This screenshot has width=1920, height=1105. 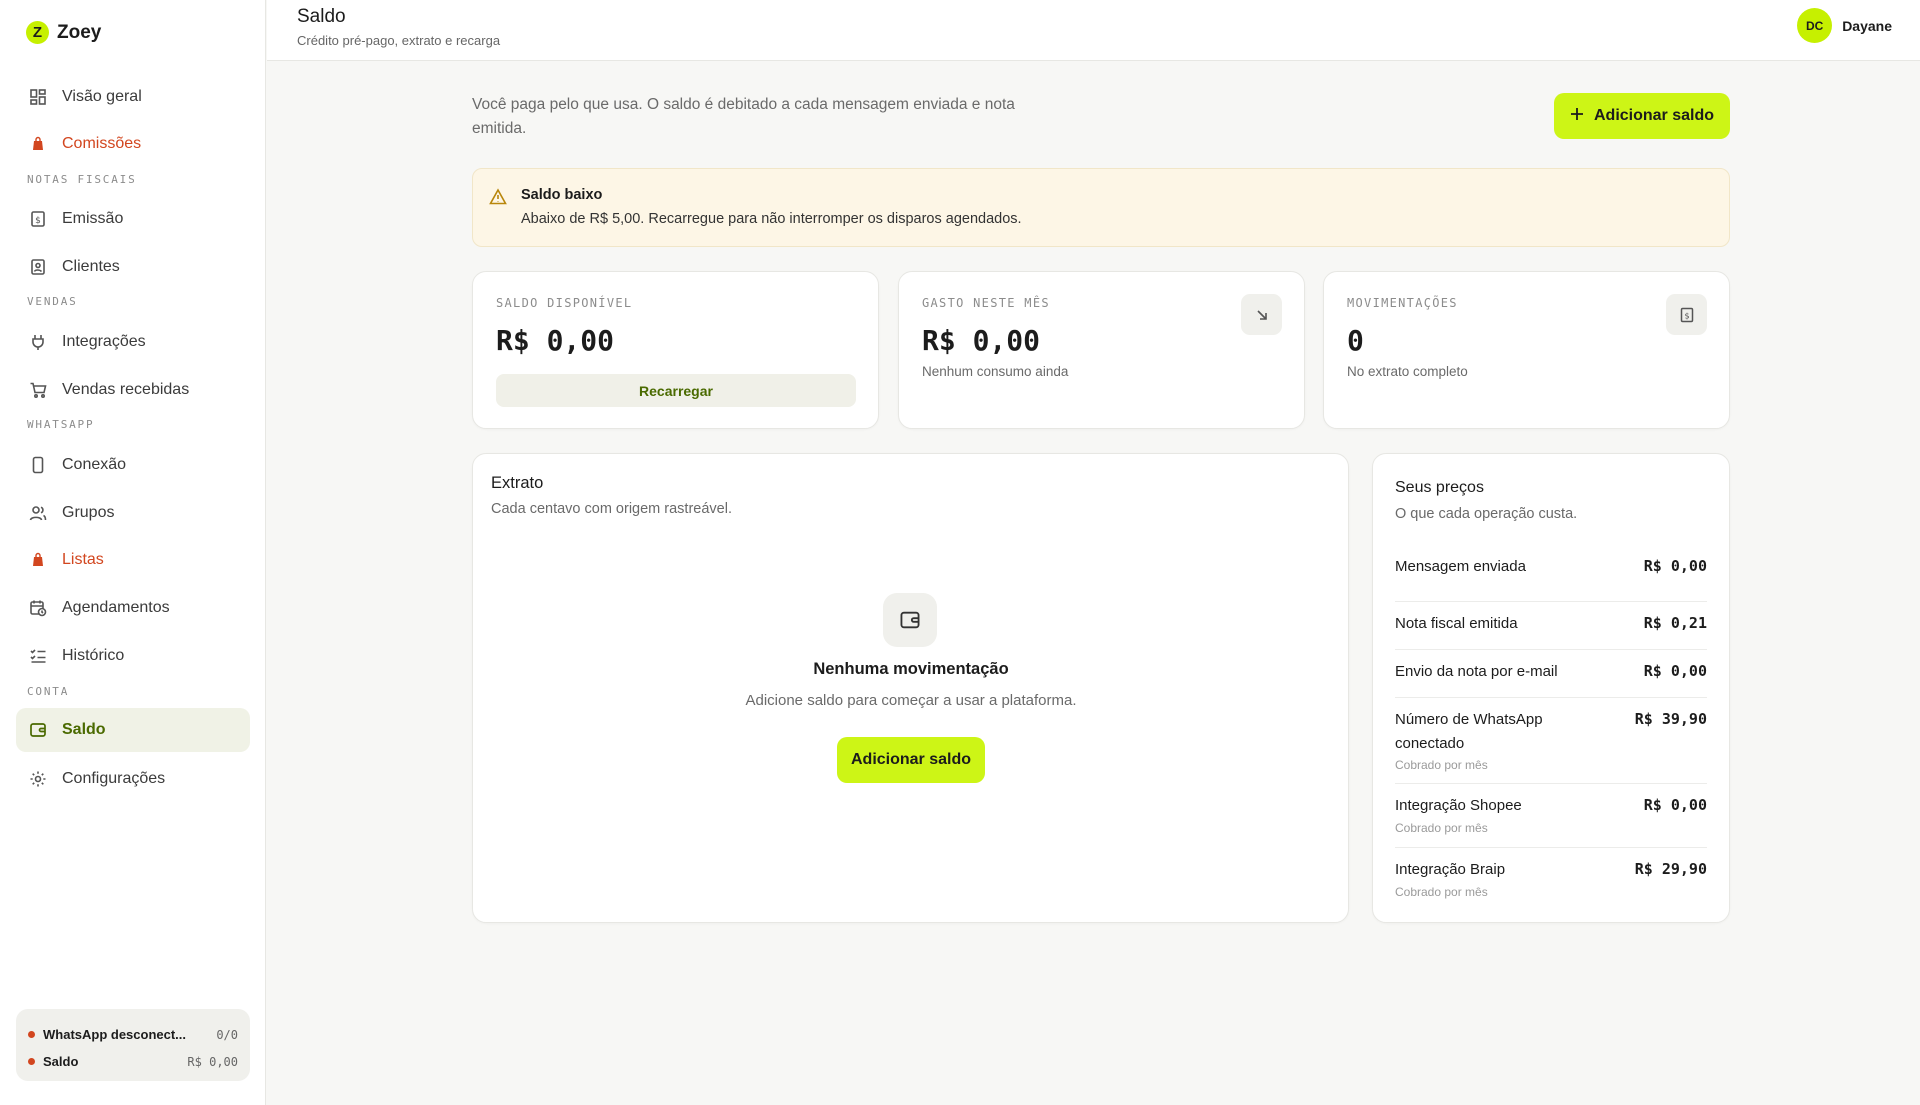 I want to click on cart-icon, so click(x=38, y=390).